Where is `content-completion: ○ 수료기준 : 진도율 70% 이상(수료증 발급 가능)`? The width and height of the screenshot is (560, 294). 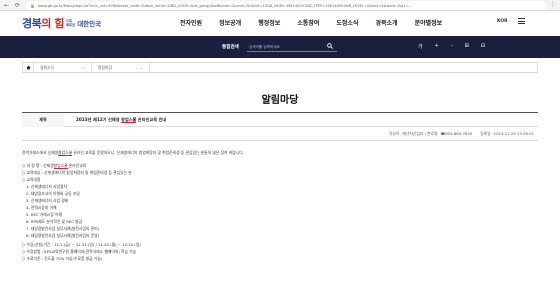
content-completion: ○ 수료기준 : 진도율 70% 이상(수료증 발급 가능) is located at coordinates (62, 258).